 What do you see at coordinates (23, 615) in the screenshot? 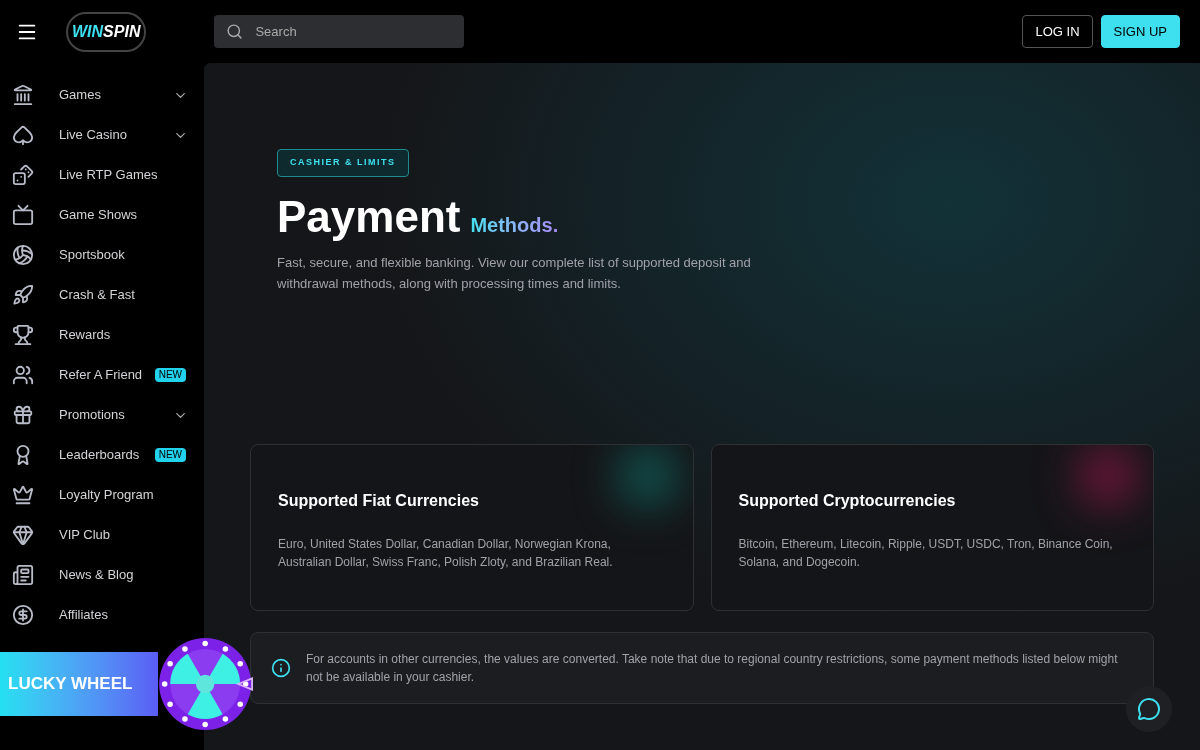
I see `dollar-icon` at bounding box center [23, 615].